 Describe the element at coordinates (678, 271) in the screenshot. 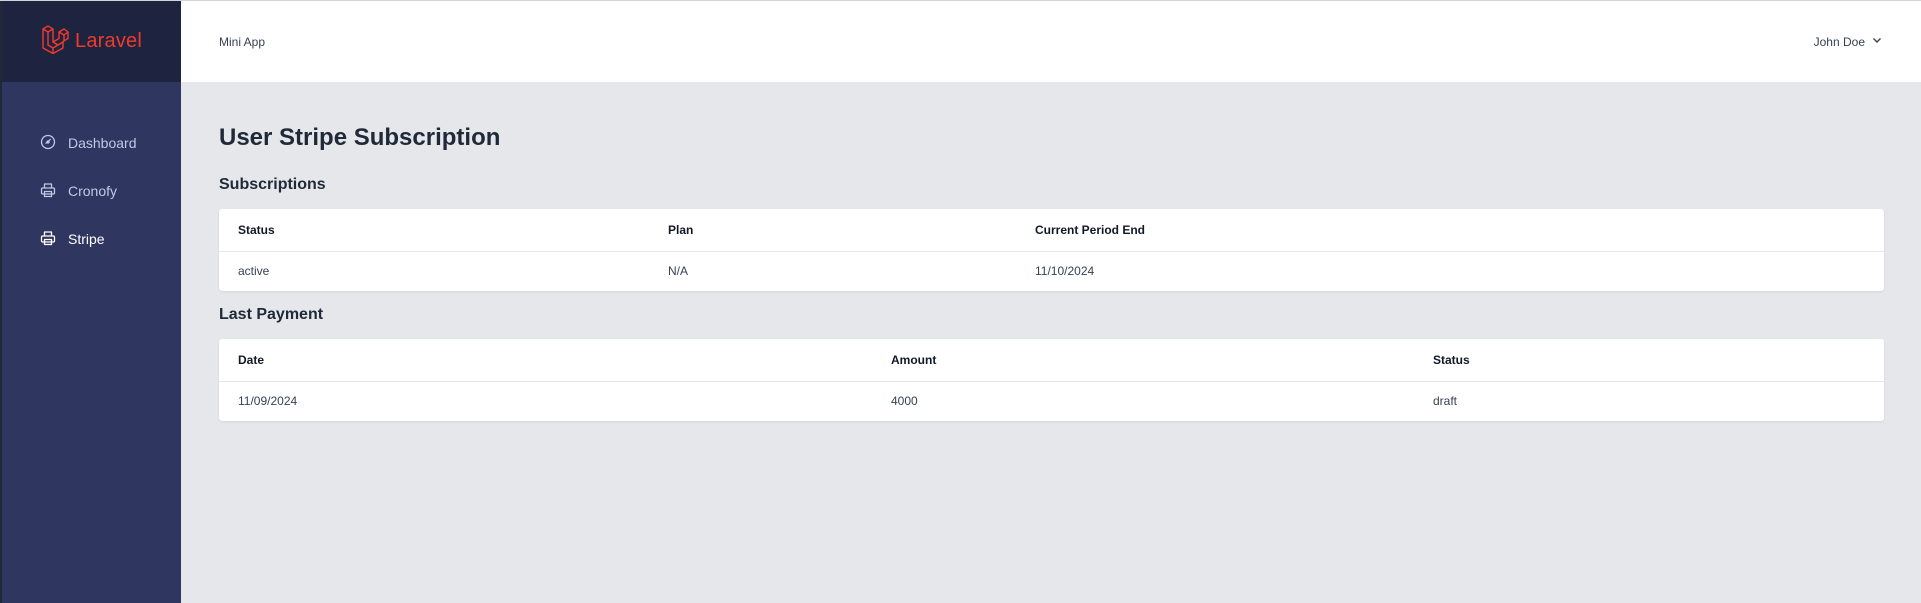

I see `cell-plan: N/A` at that location.